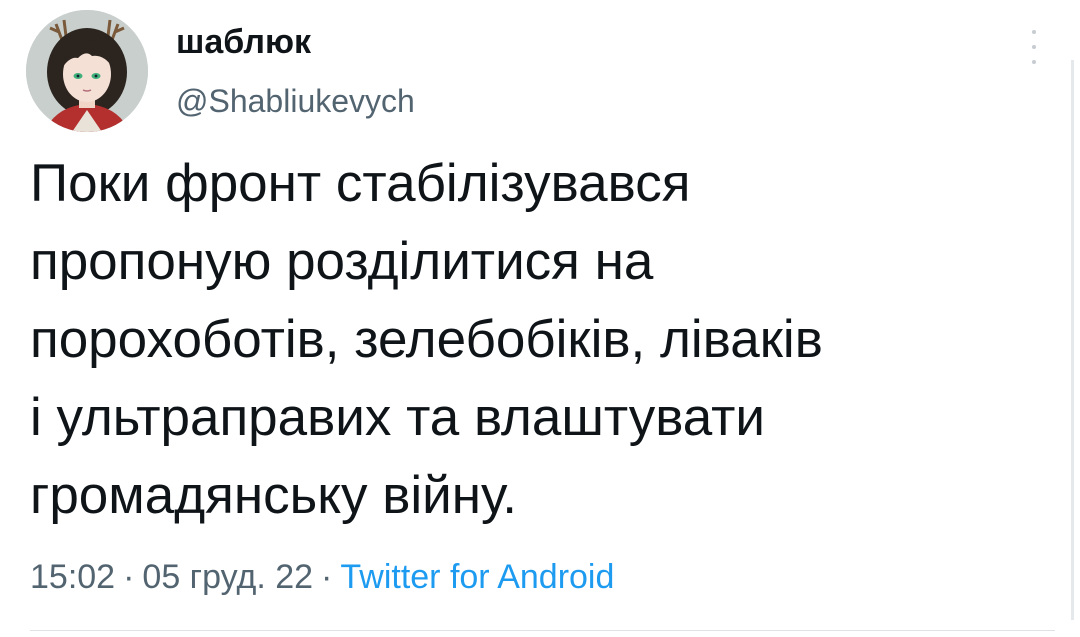  What do you see at coordinates (243, 42) in the screenshot?
I see `author-display-name: шаблюк` at bounding box center [243, 42].